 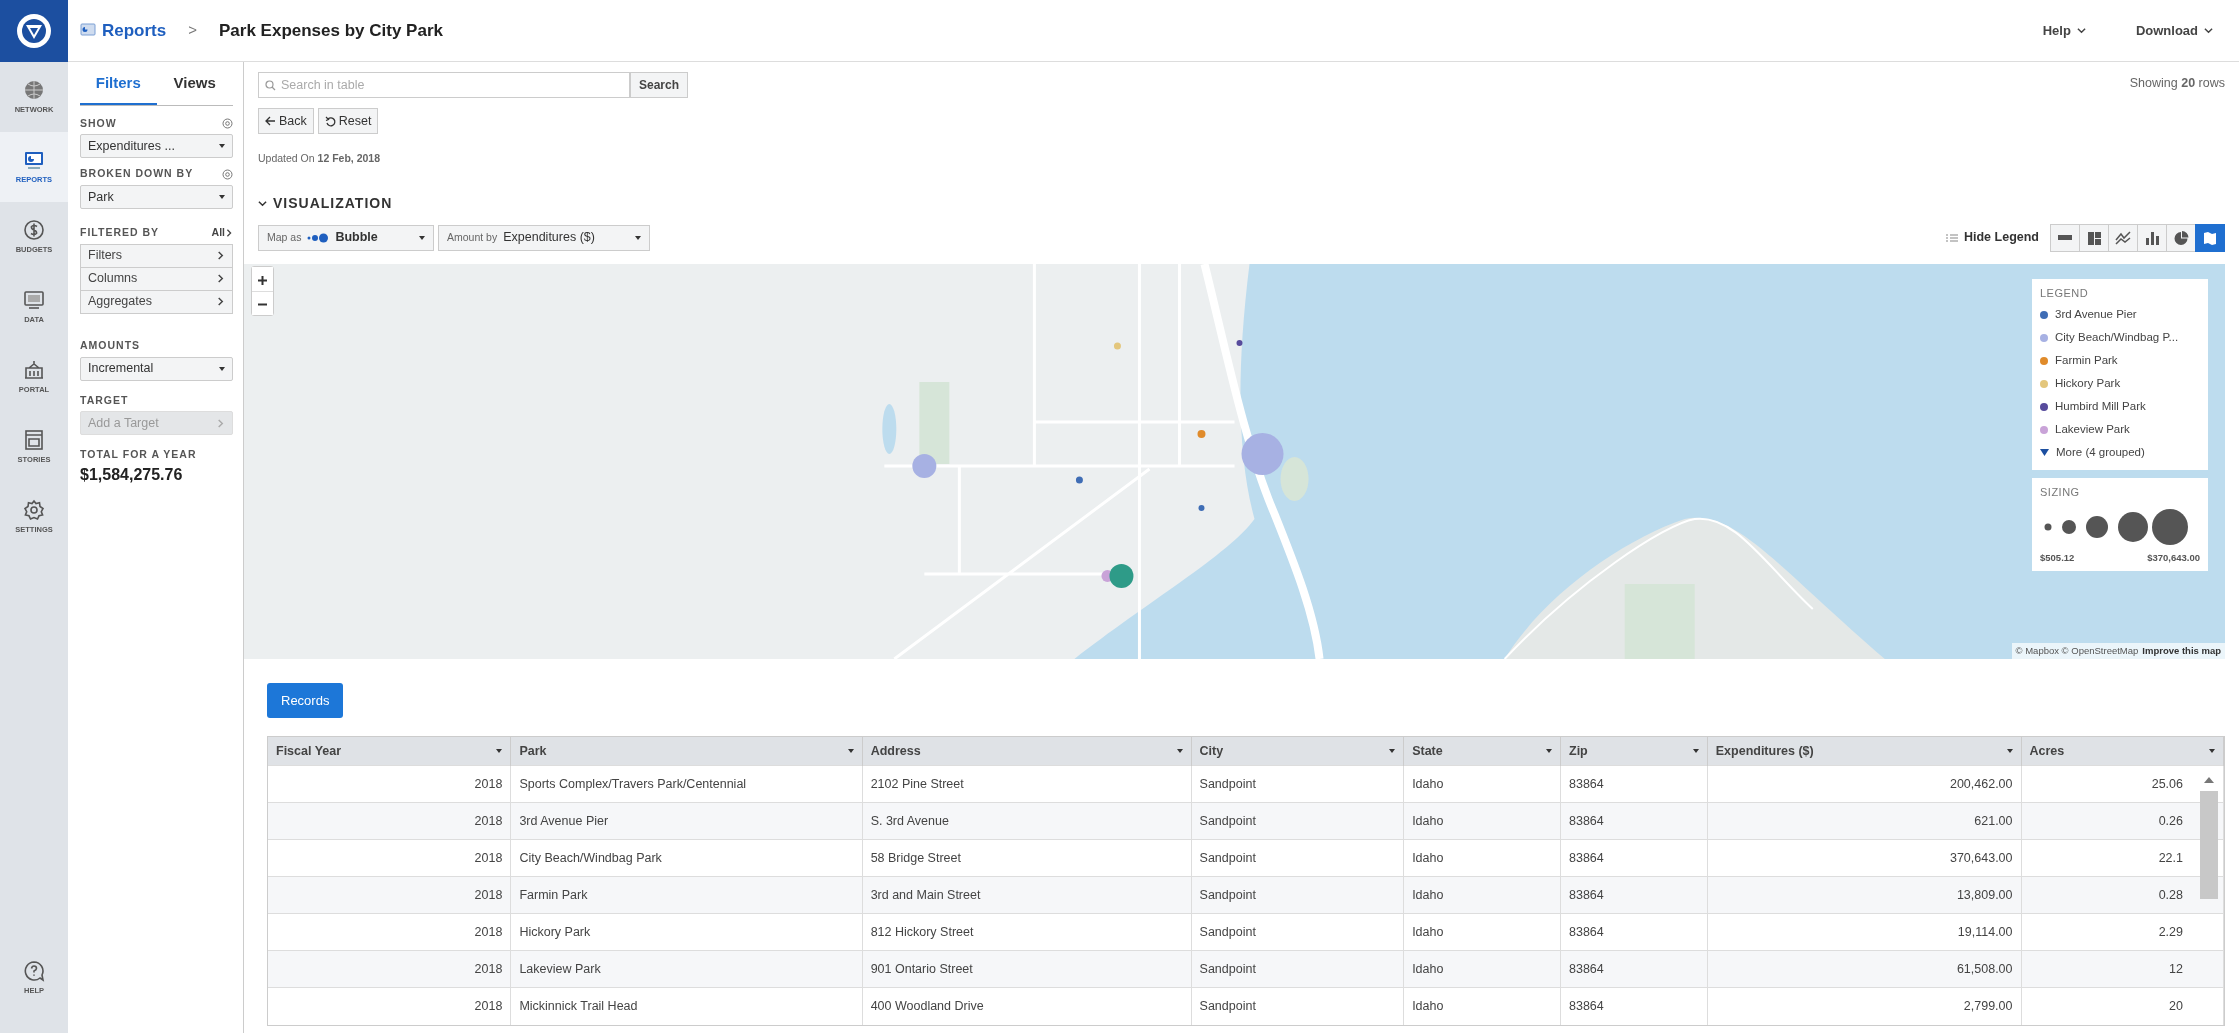 What do you see at coordinates (544, 237) in the screenshot?
I see `amount-dropdown: Amount by Expenditures ($)` at bounding box center [544, 237].